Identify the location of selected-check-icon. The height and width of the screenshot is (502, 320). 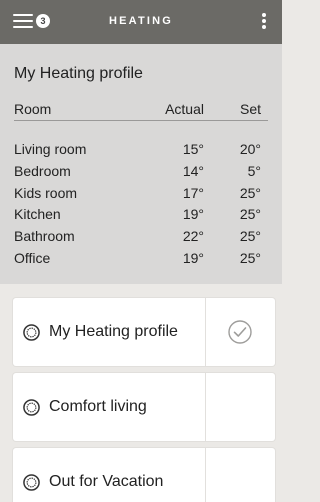
(240, 332).